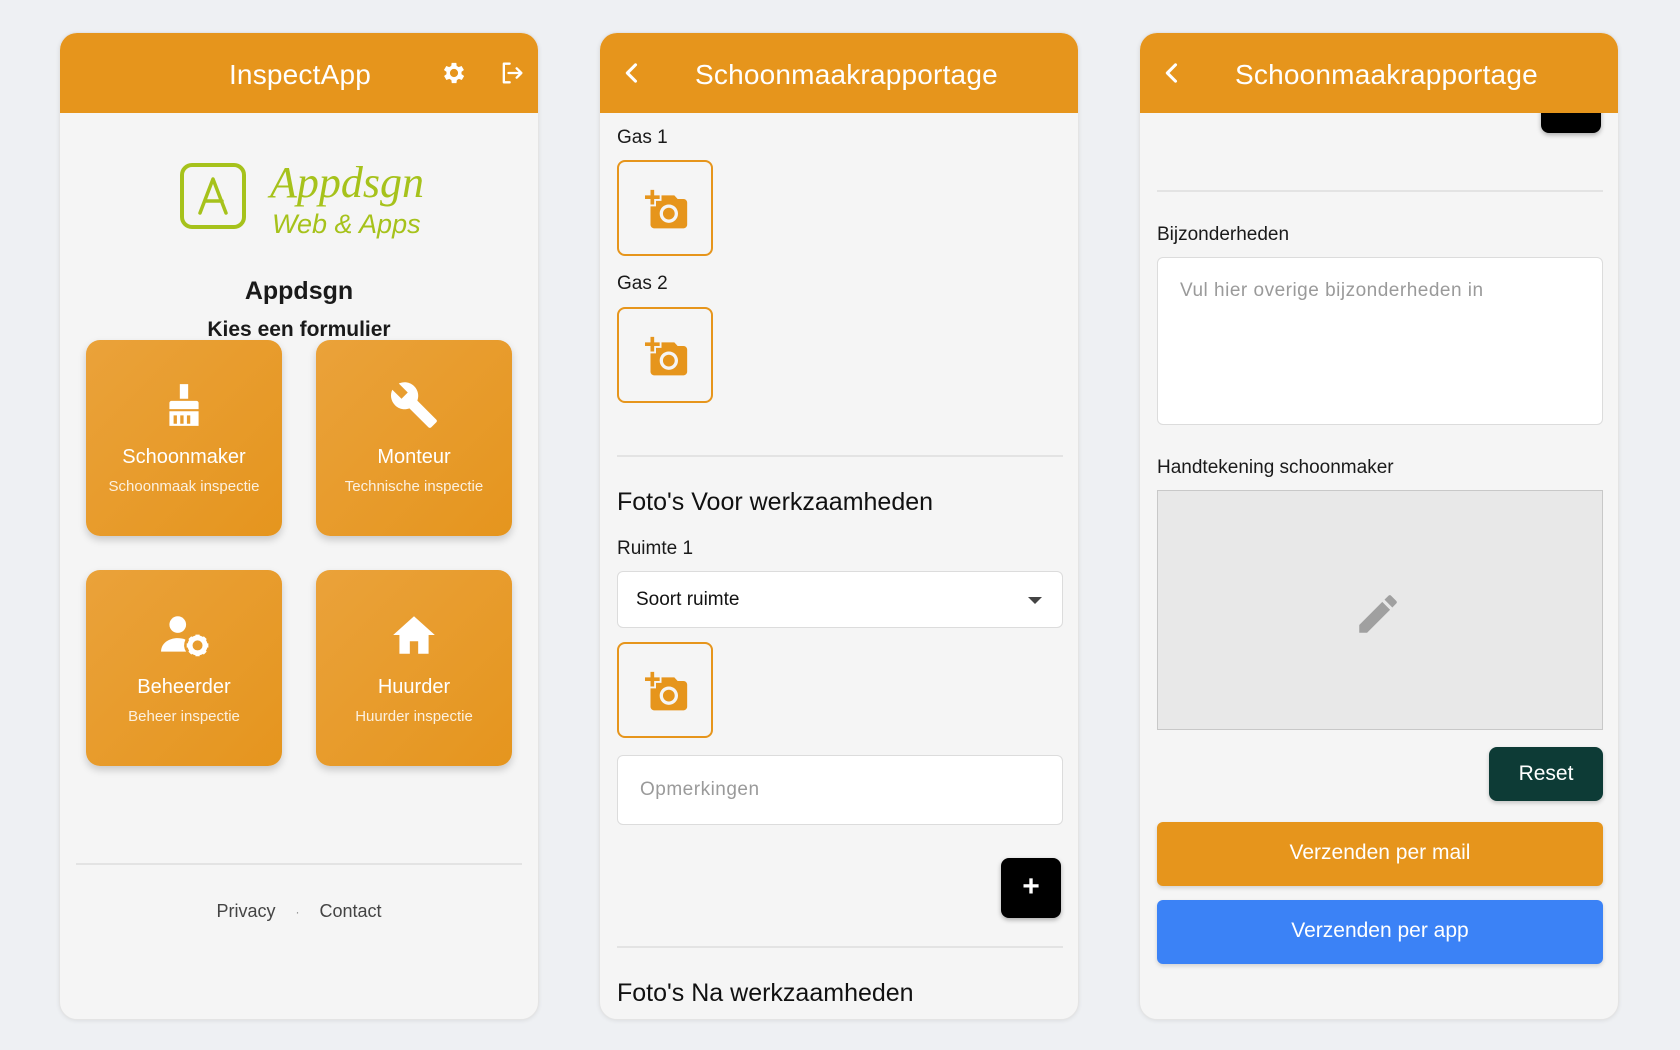 The width and height of the screenshot is (1680, 1050). Describe the element at coordinates (1035, 600) in the screenshot. I see `dropdown-caret-icon` at that location.